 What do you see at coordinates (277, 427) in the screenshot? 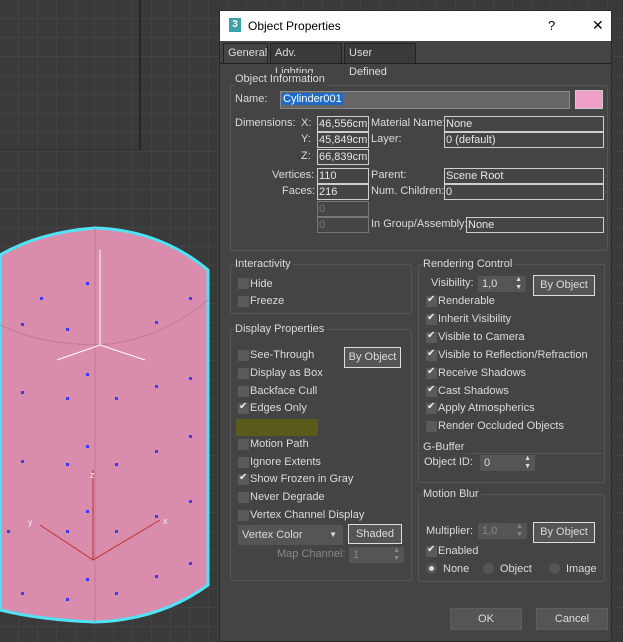
I see `vertex-ticks-highlight` at bounding box center [277, 427].